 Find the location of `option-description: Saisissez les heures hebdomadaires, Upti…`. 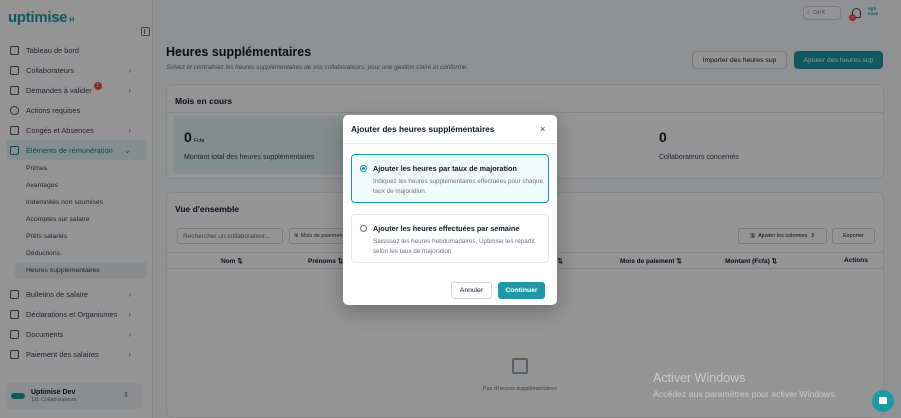

option-description: Saisissez les heures hebdomadaires, Upti… is located at coordinates (454, 246).